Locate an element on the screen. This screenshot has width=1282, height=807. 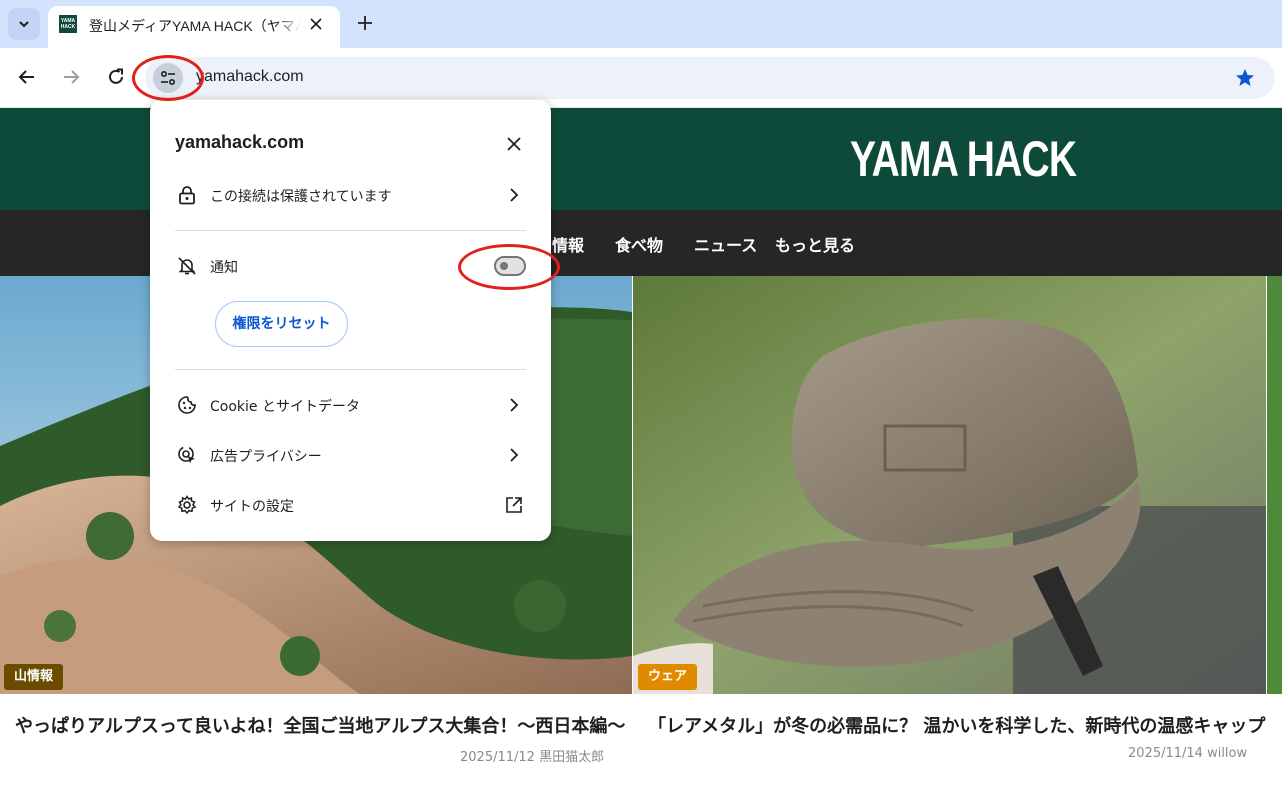
nav-item-news: ニュース is located at coordinates (725, 244).